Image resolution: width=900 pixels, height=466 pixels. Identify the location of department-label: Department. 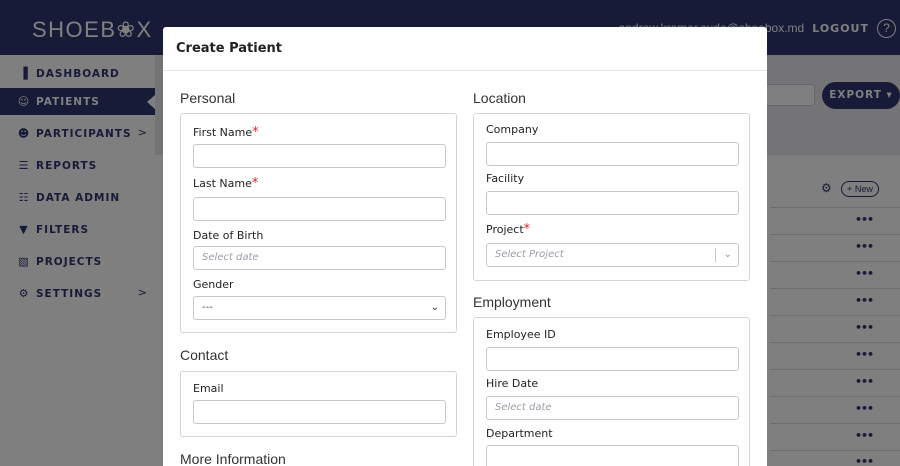
(519, 433).